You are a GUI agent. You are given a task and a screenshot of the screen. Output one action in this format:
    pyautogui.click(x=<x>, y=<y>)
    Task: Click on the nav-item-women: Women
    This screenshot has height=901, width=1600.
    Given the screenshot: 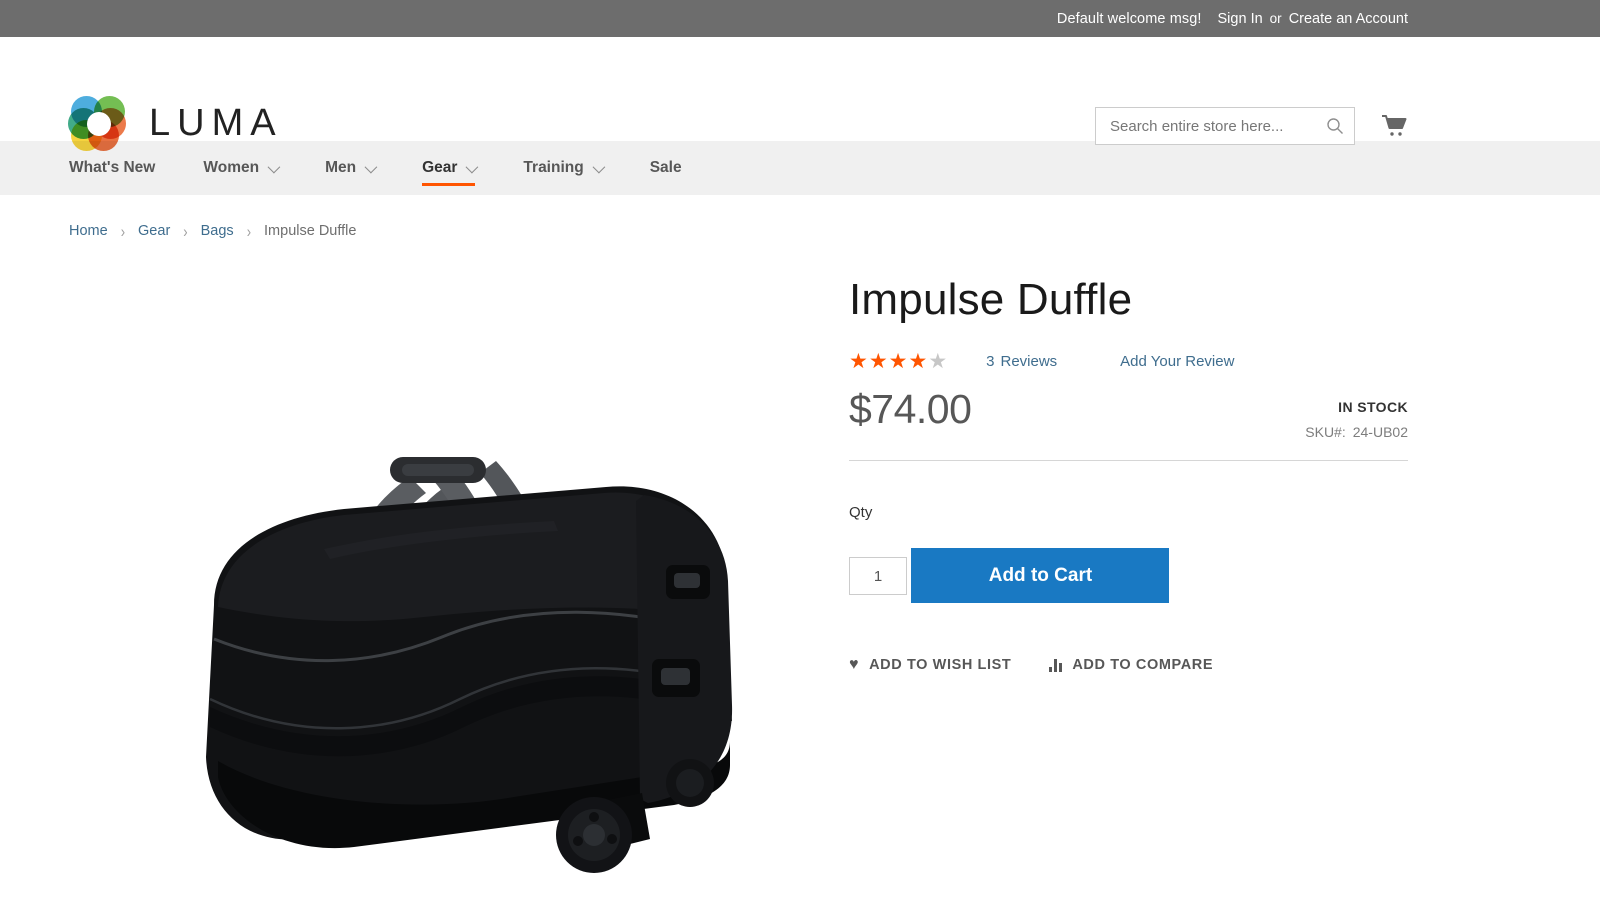 What is the action you would take?
    pyautogui.click(x=240, y=168)
    